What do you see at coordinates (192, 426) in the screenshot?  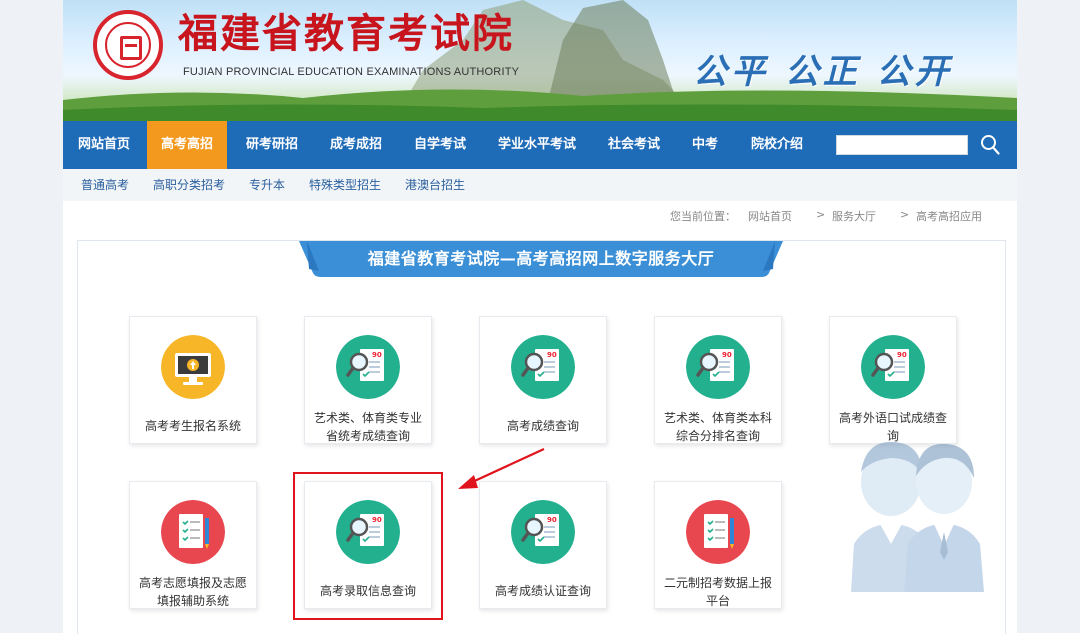 I see `card-label: 高考考生报名系统` at bounding box center [192, 426].